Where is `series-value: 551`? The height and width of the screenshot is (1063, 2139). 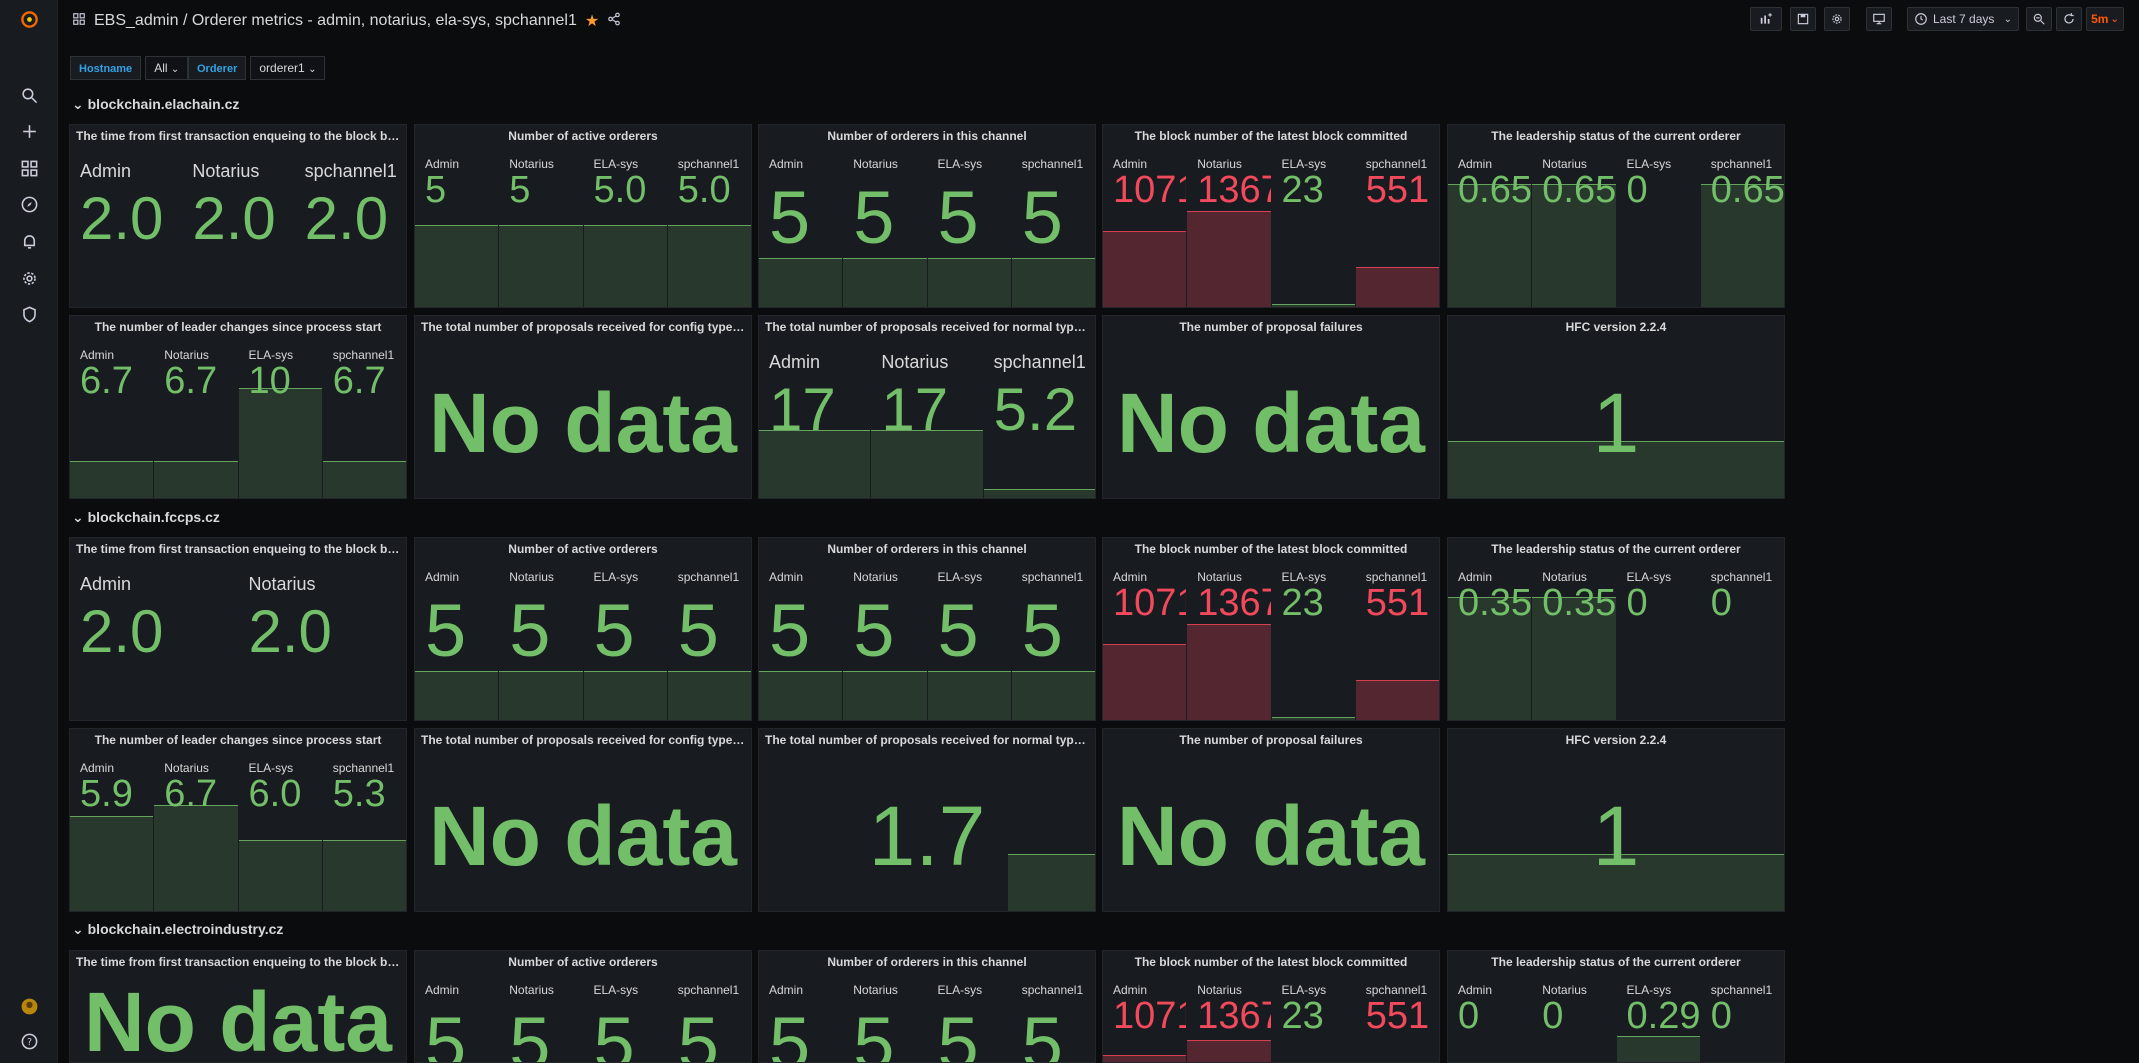
series-value: 551 is located at coordinates (1397, 190).